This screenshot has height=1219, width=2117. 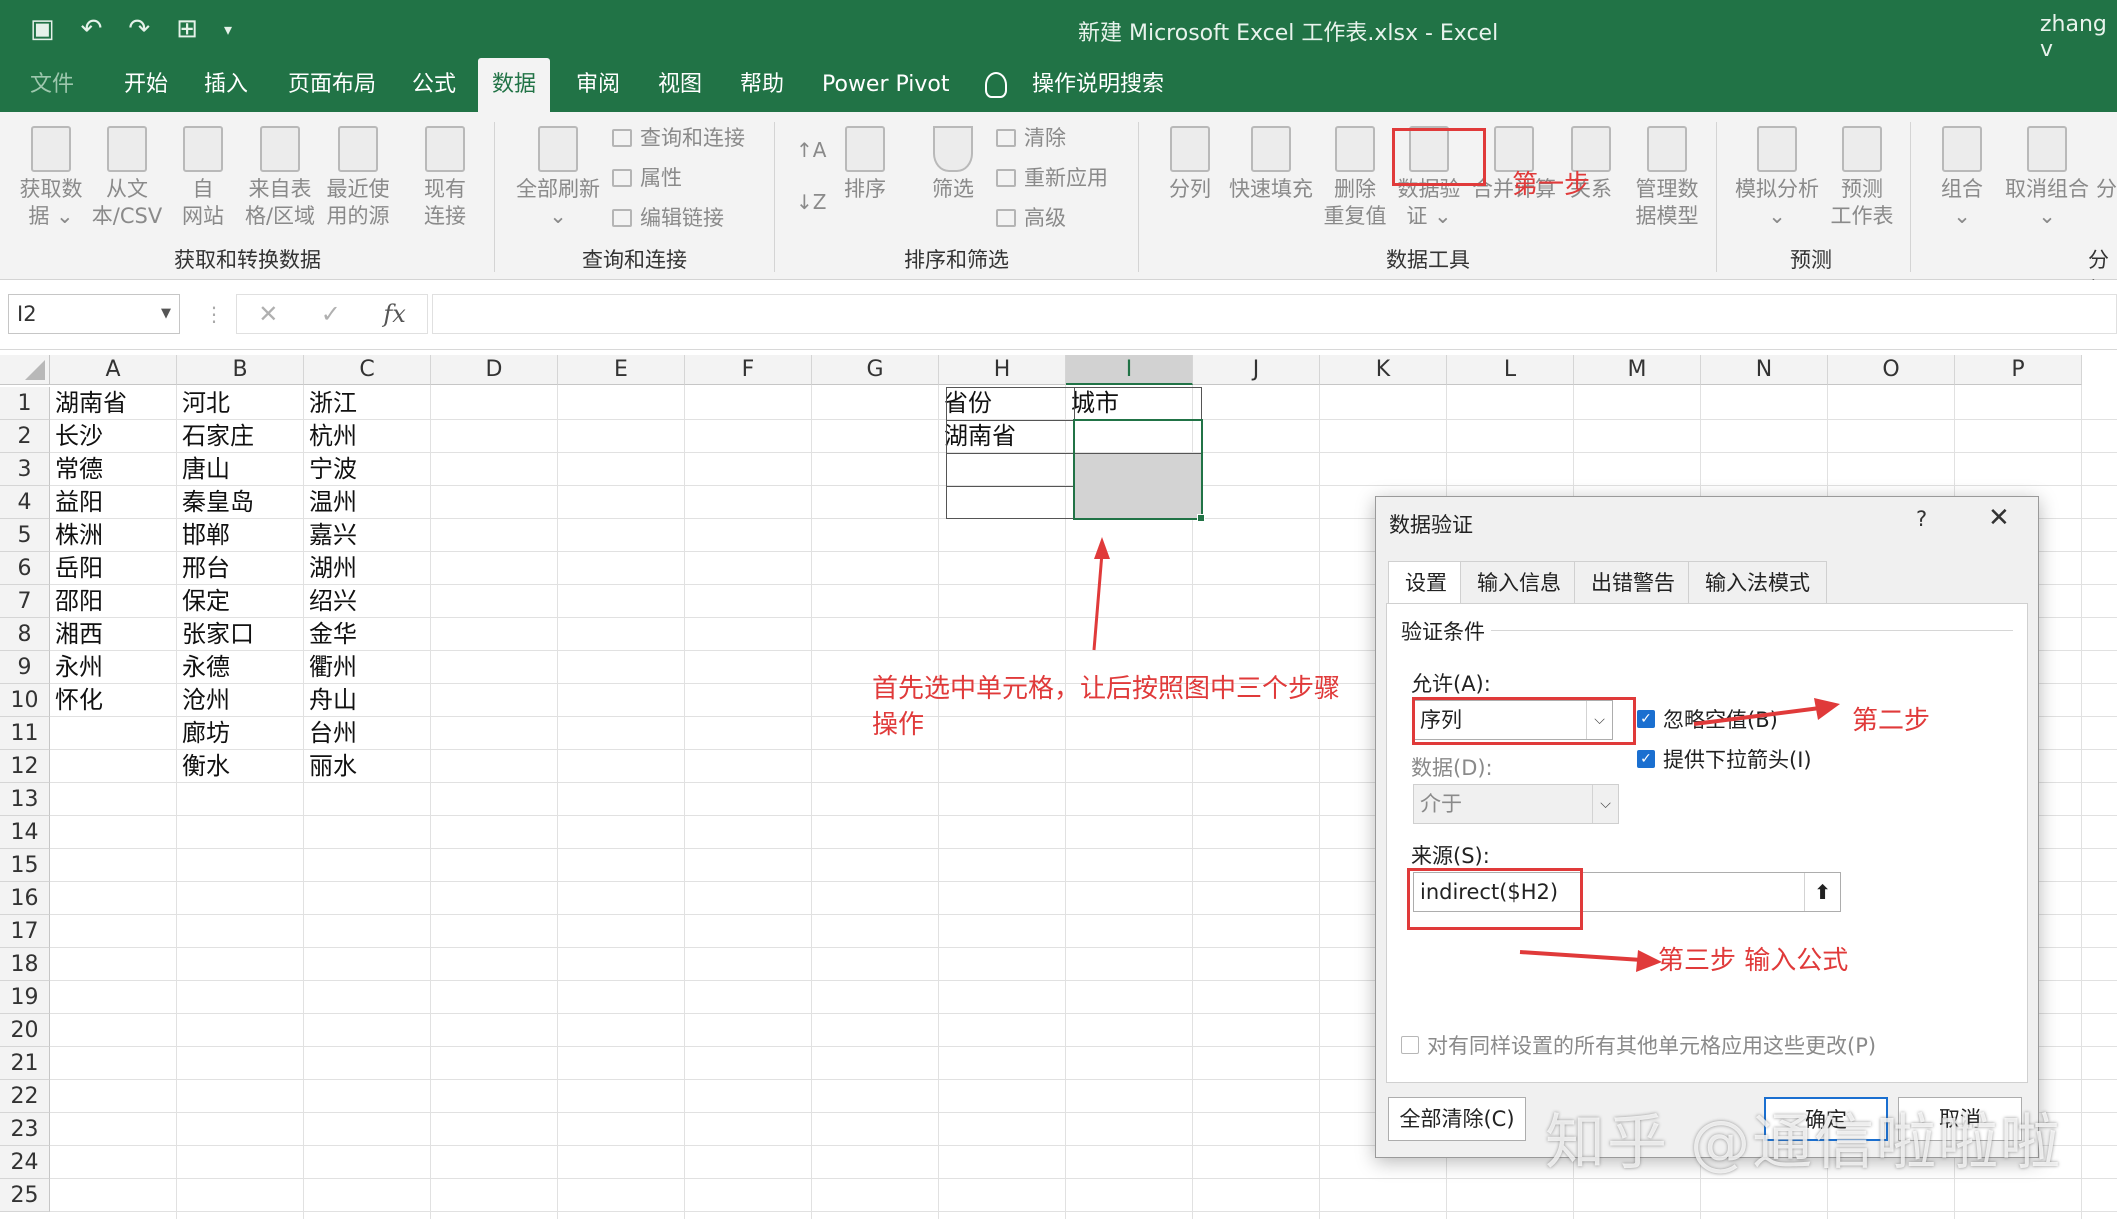 What do you see at coordinates (558, 178) in the screenshot?
I see `refresh-all-button: 全部刷新 ⌄` at bounding box center [558, 178].